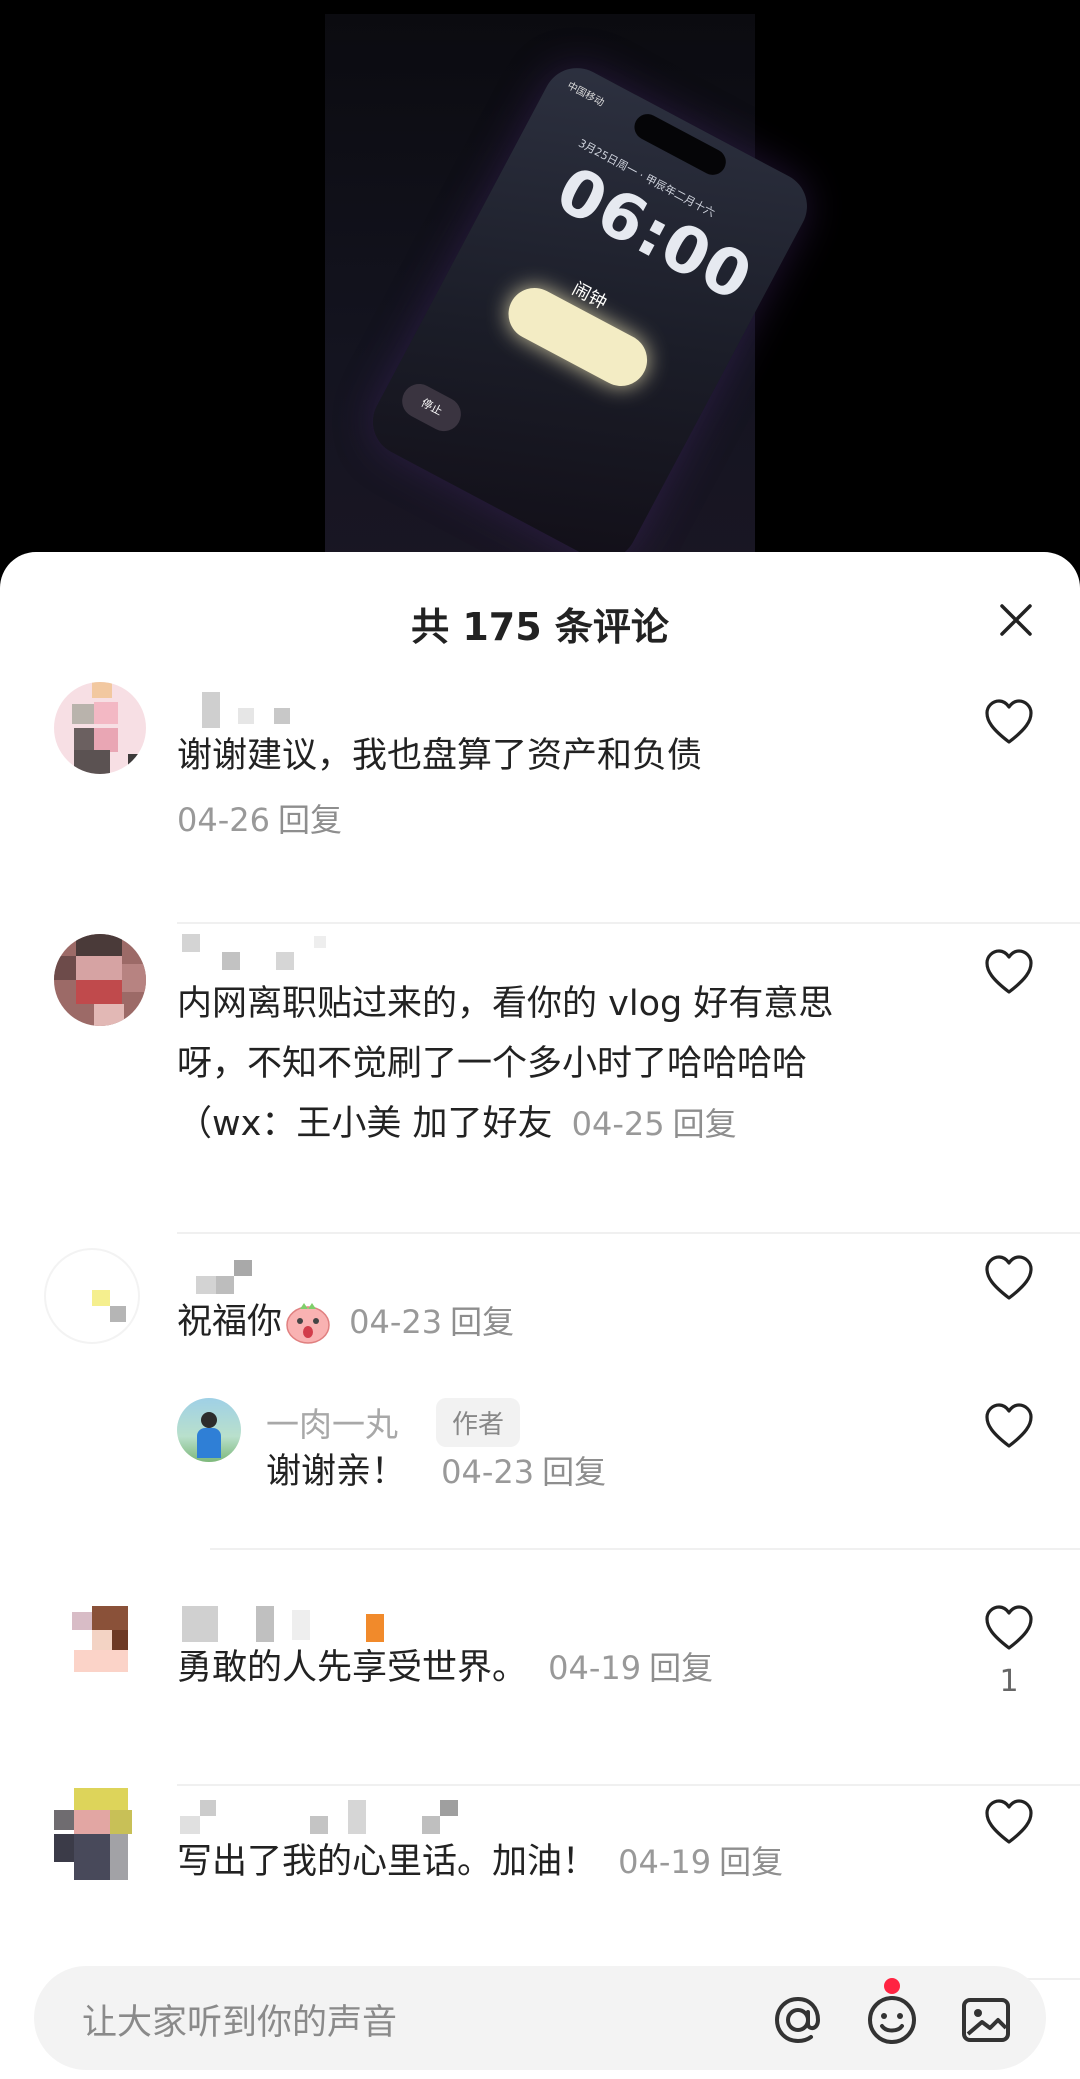  What do you see at coordinates (365, 1124) in the screenshot?
I see `comment-text: （wx：王小美 加了好友` at bounding box center [365, 1124].